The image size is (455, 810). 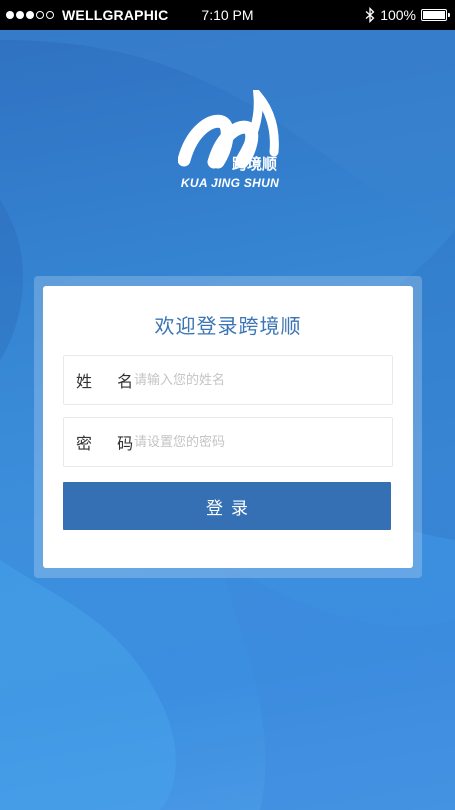 What do you see at coordinates (435, 15) in the screenshot?
I see `battery-icon` at bounding box center [435, 15].